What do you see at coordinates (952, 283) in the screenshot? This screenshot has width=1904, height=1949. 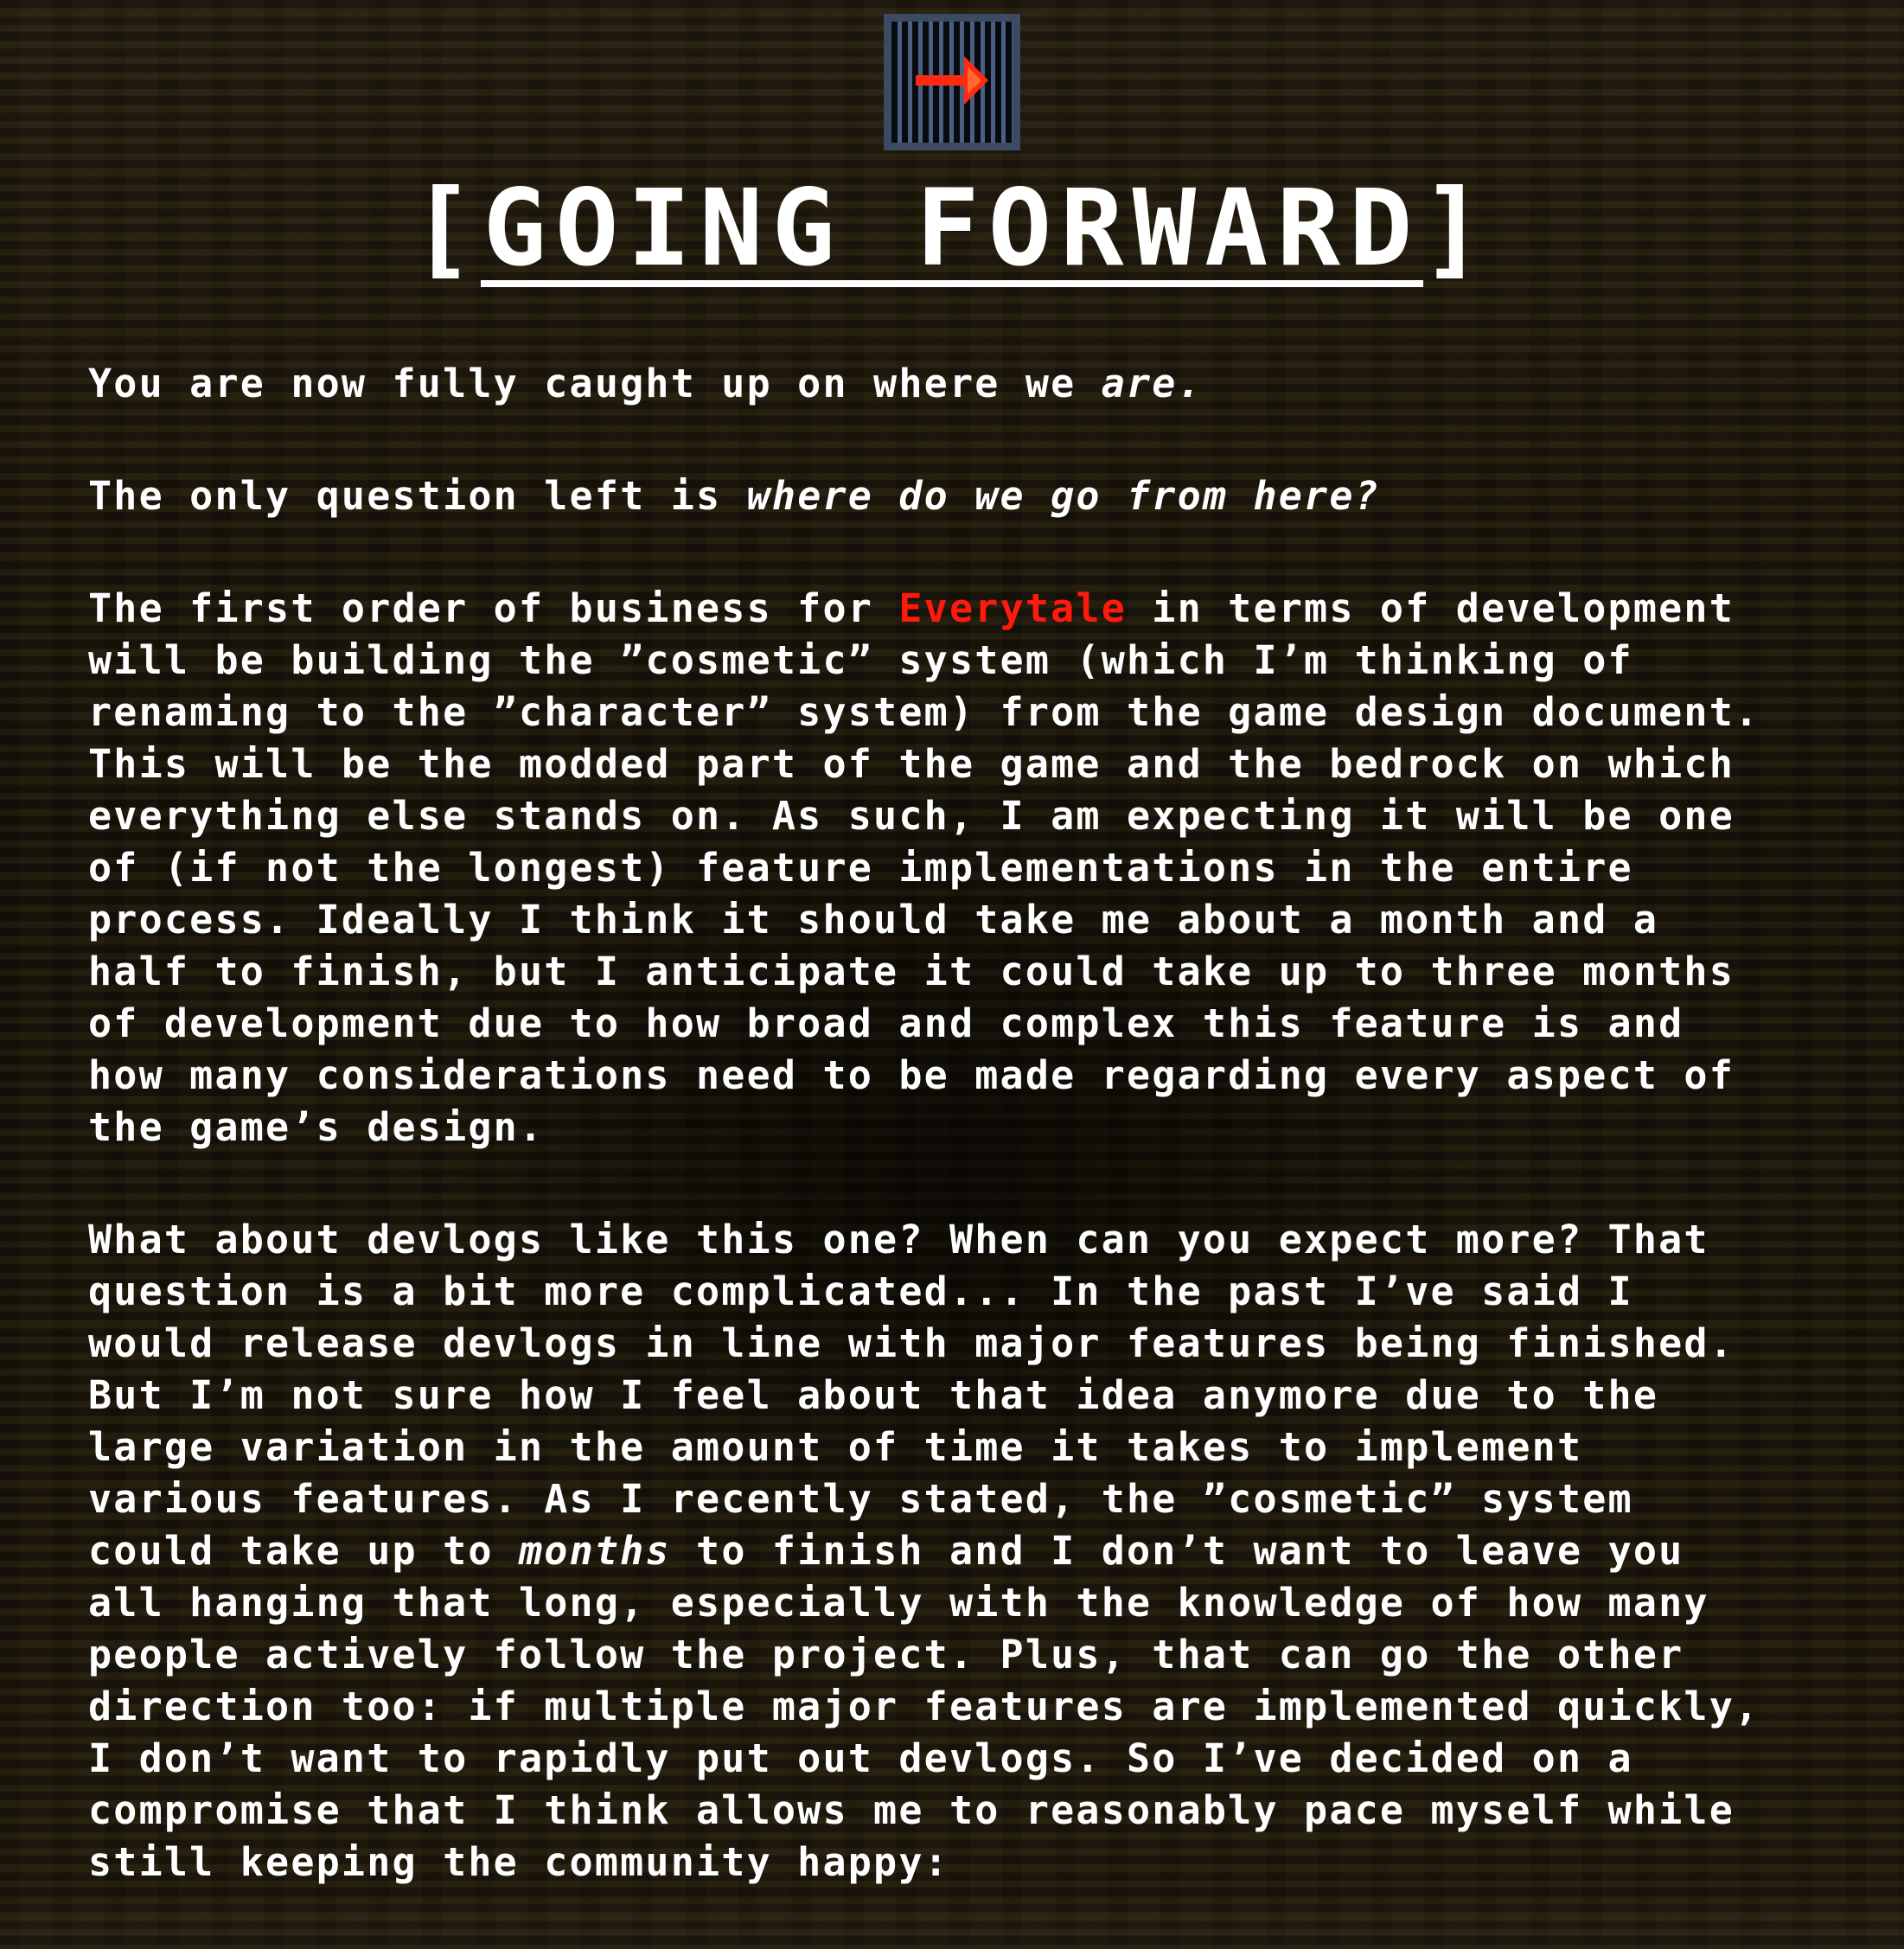 I see `title-underline` at bounding box center [952, 283].